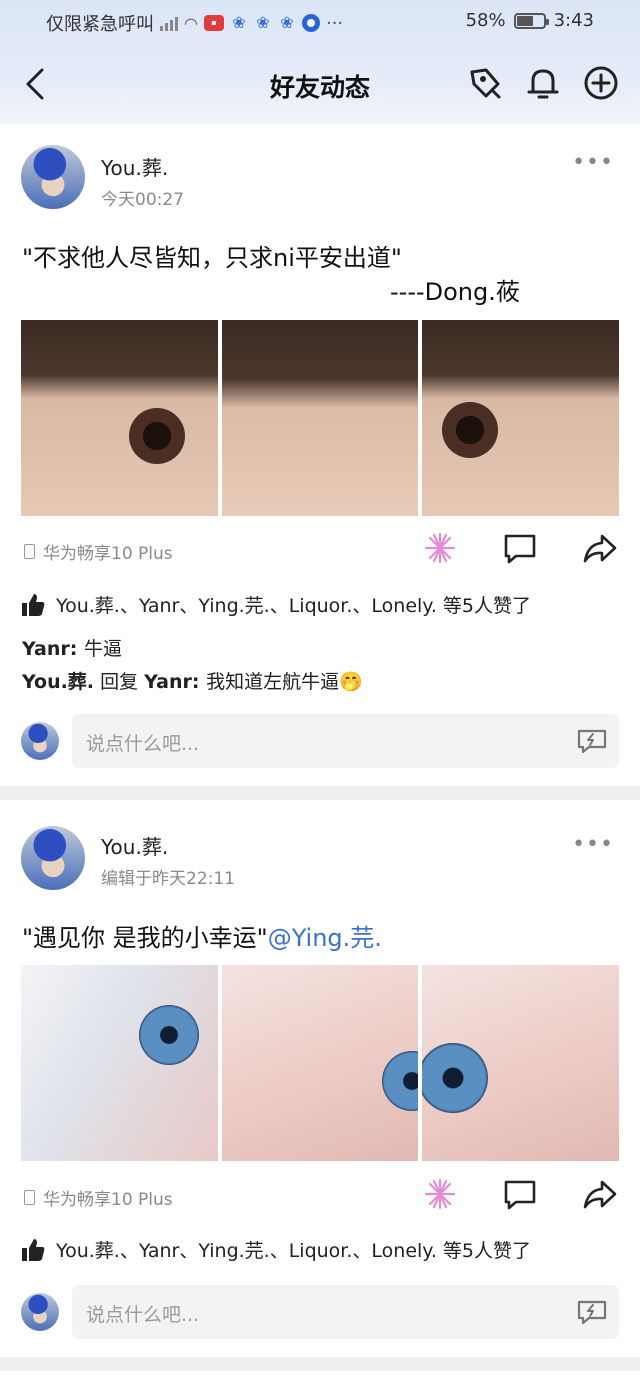 Image resolution: width=640 pixels, height=1387 pixels. I want to click on clock: 3:43, so click(573, 20).